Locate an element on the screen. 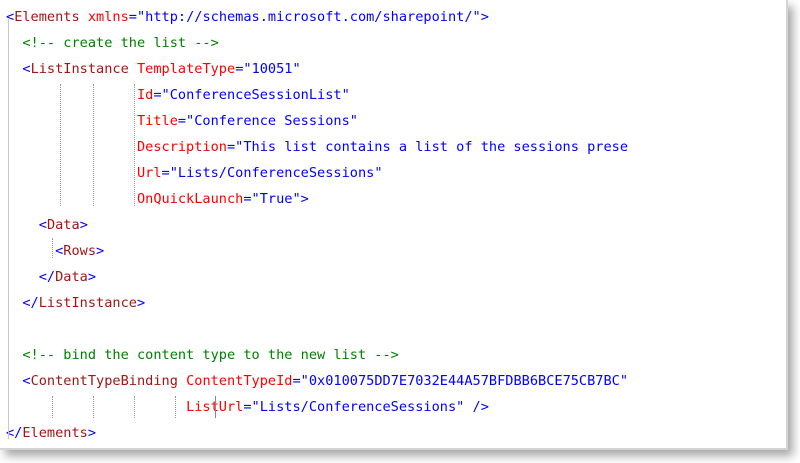 Image resolution: width=800 pixels, height=463 pixels. code-token: TemplateType is located at coordinates (186, 69).